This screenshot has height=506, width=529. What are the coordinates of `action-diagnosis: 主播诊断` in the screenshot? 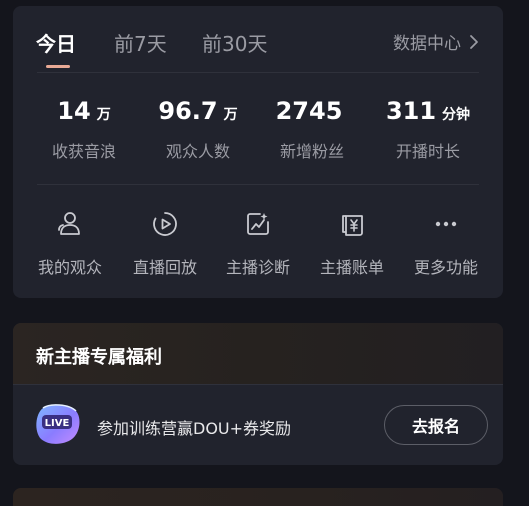 It's located at (258, 244).